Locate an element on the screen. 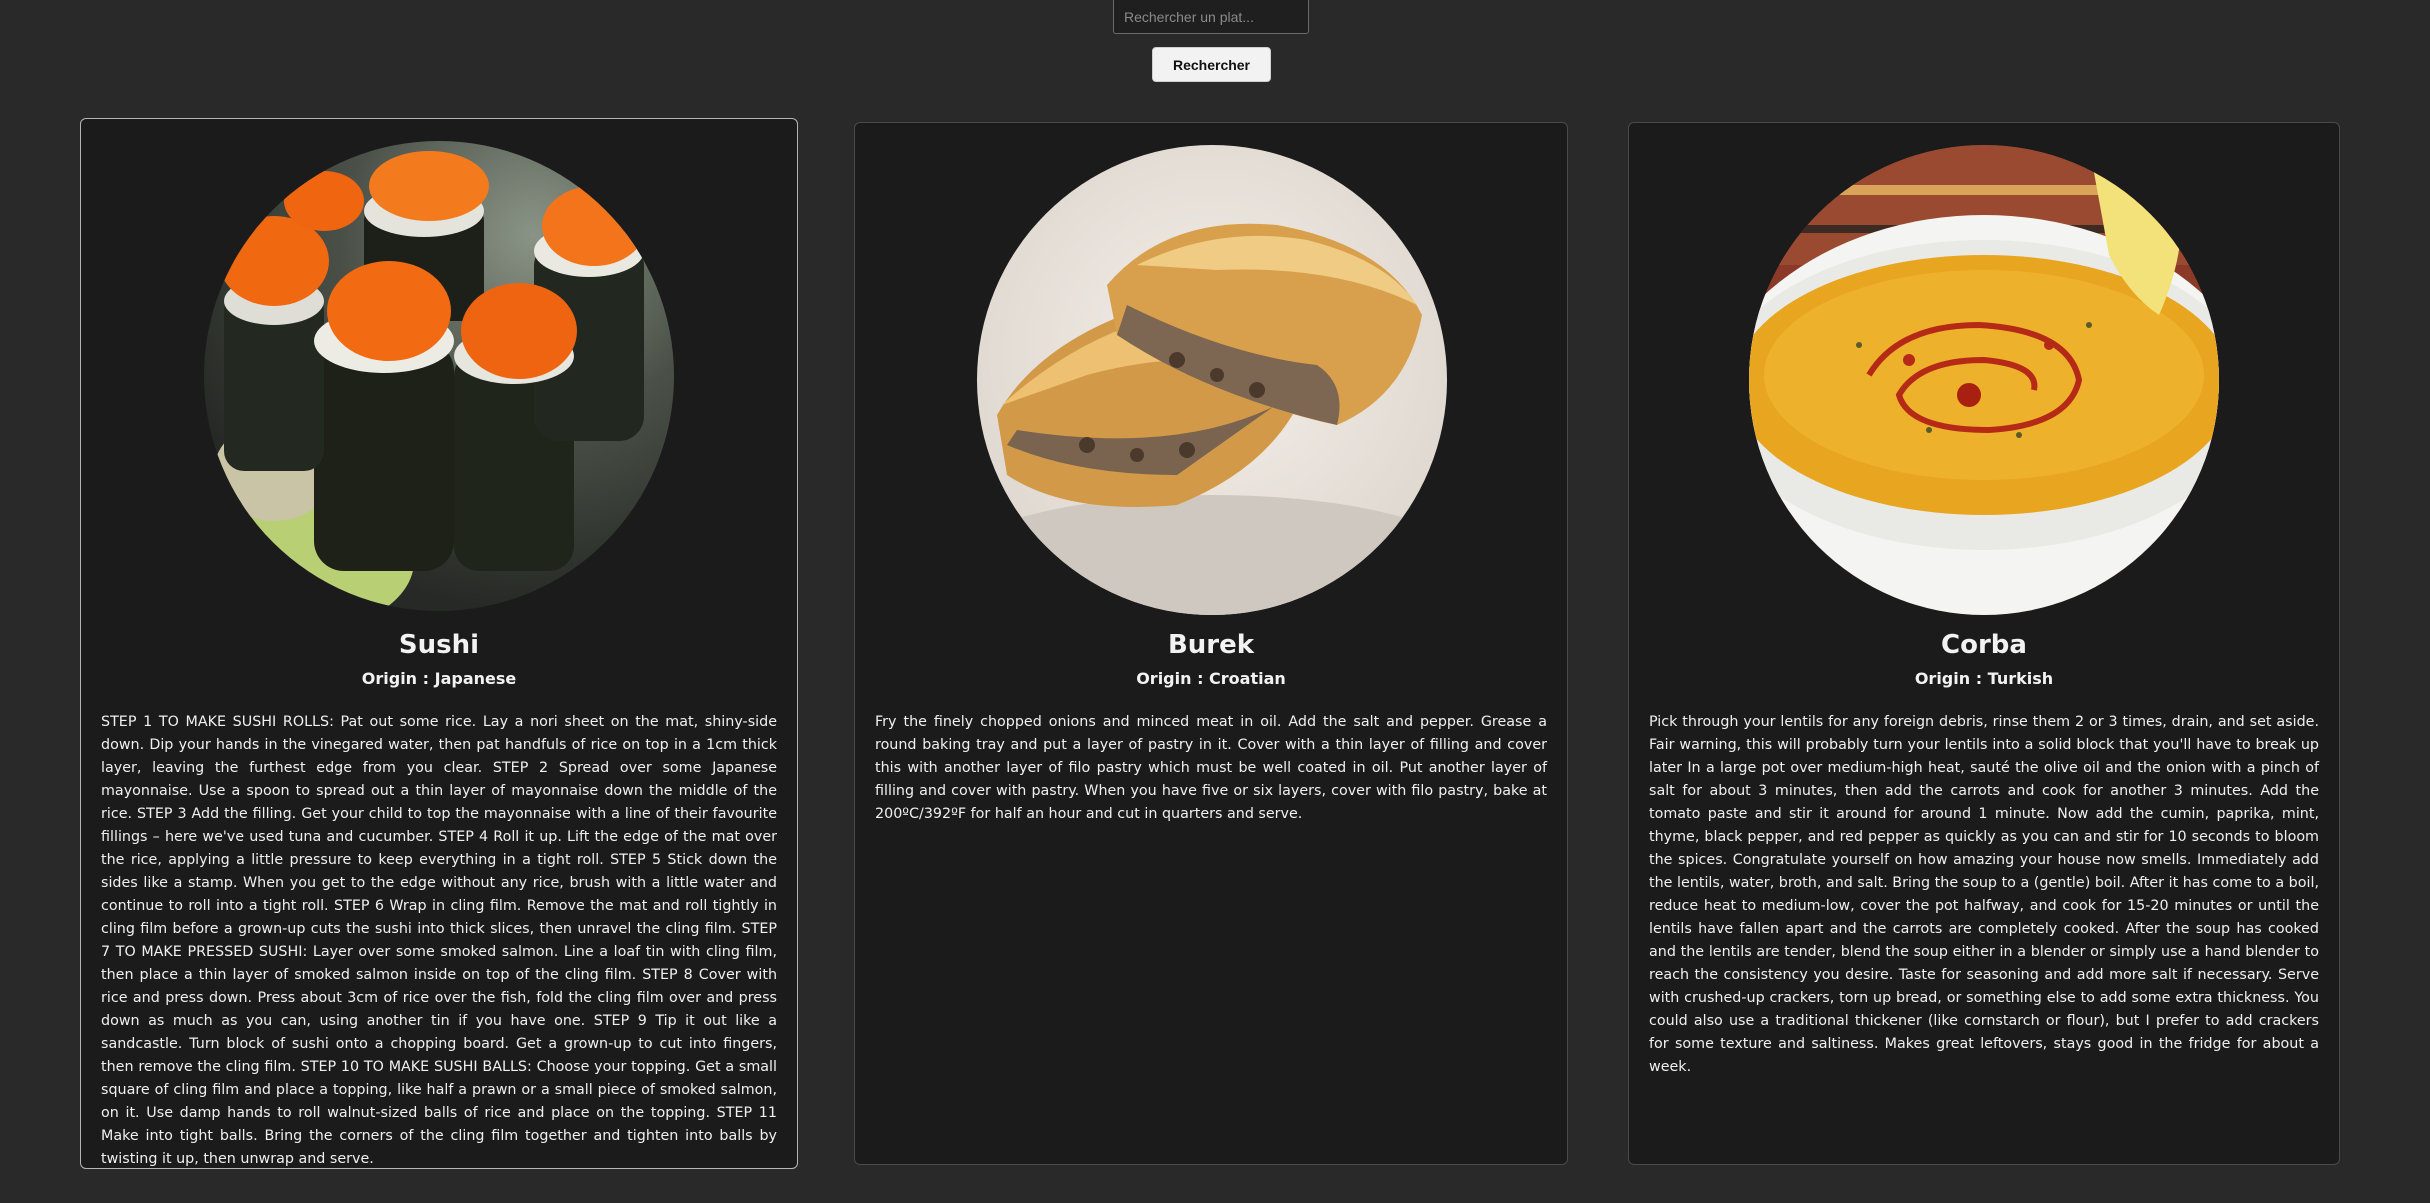 The image size is (2430, 1203). search-input is located at coordinates (1211, 17).